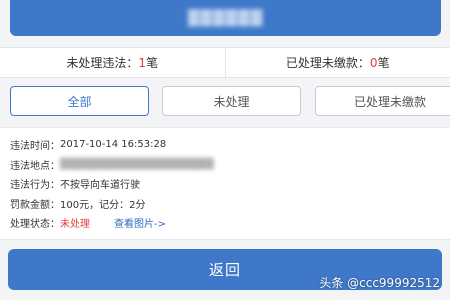 Image resolution: width=450 pixels, height=300 pixels. Describe the element at coordinates (230, 184) in the screenshot. I see `record-action-row: 违法行为： 不按导向车道行驶` at that location.